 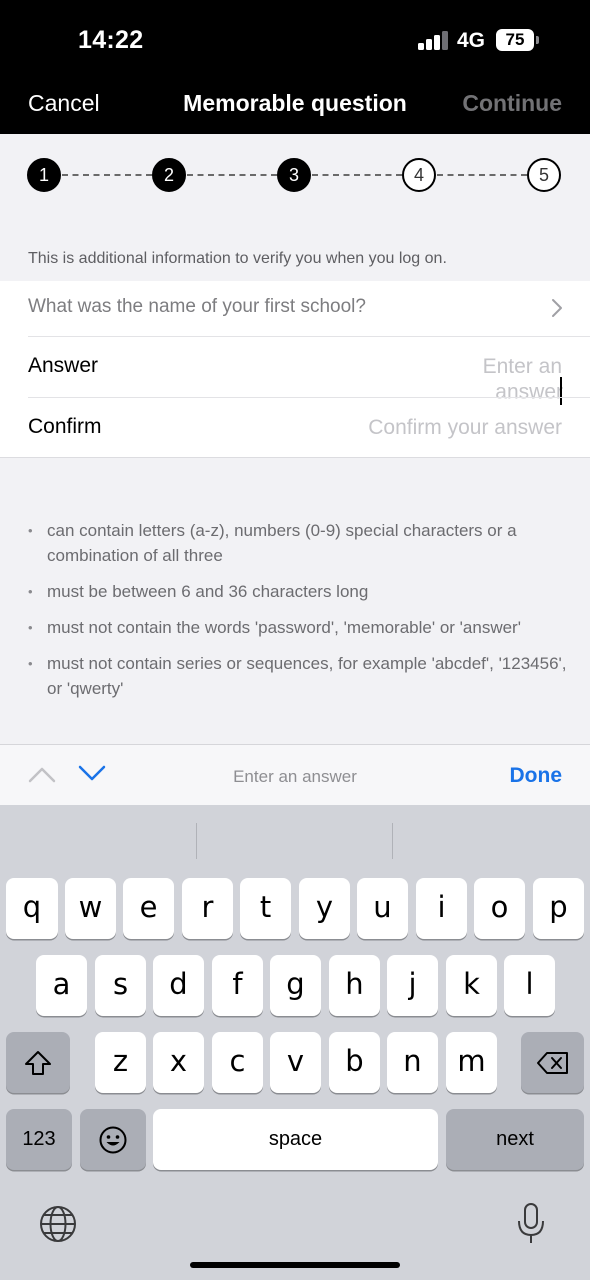 What do you see at coordinates (295, 985) in the screenshot?
I see `key-g: g` at bounding box center [295, 985].